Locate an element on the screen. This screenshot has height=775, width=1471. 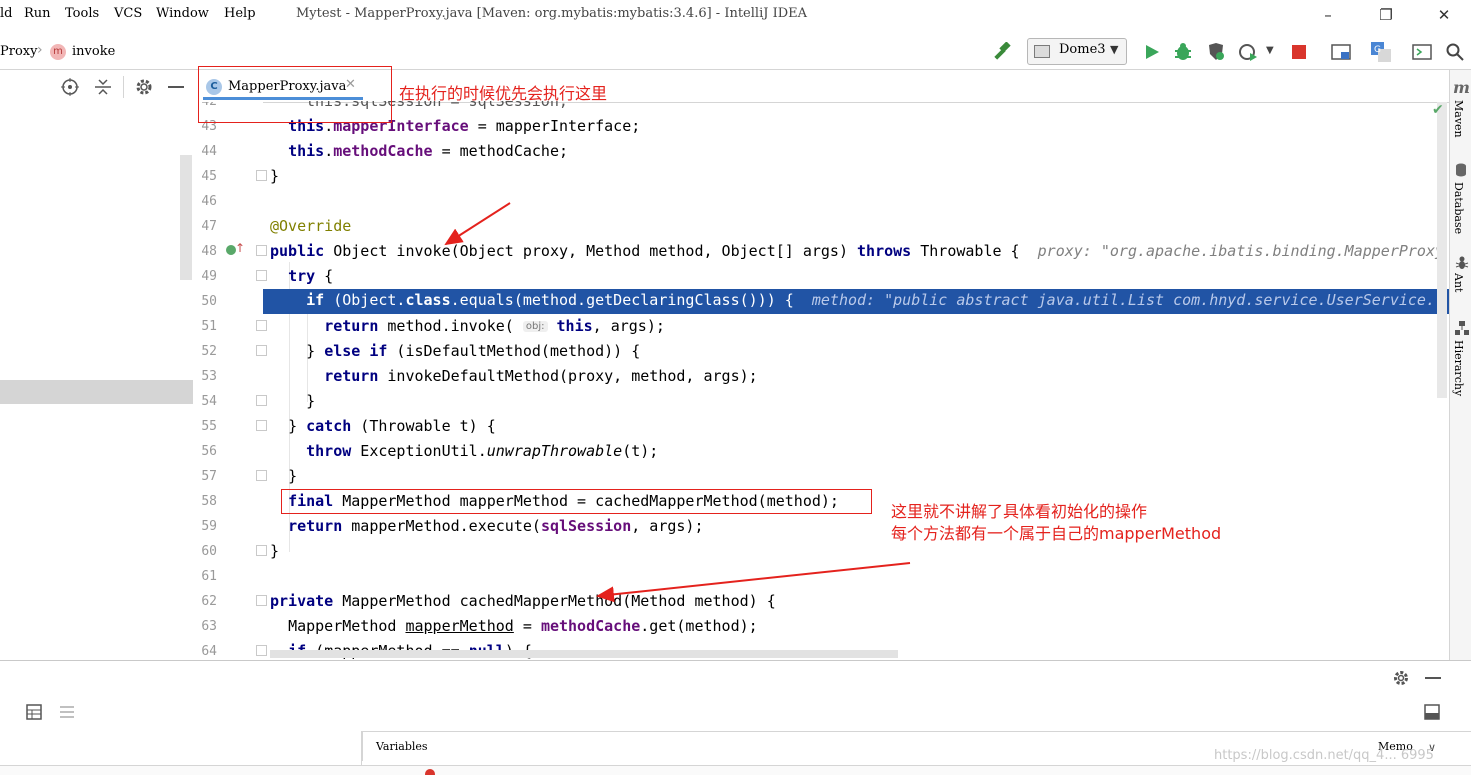
threads-icon is located at coordinates (67, 712).